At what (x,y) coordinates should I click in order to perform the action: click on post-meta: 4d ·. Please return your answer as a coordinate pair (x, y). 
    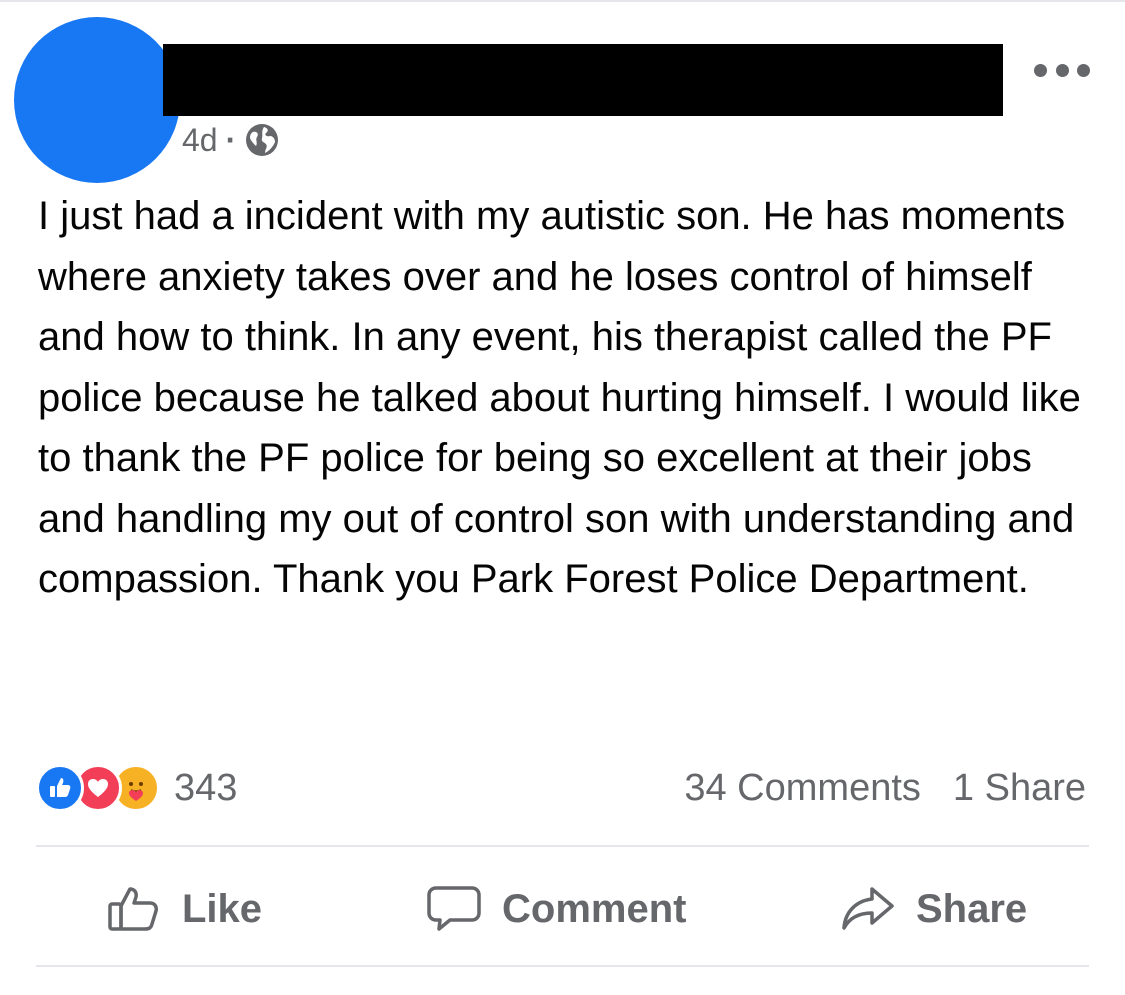
    Looking at the image, I should click on (231, 140).